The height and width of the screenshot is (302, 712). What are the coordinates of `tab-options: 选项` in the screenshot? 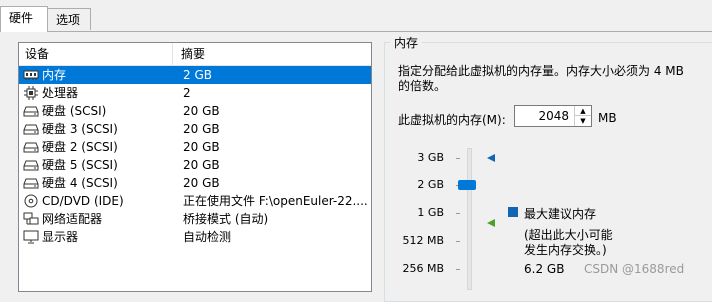 It's located at (69, 19).